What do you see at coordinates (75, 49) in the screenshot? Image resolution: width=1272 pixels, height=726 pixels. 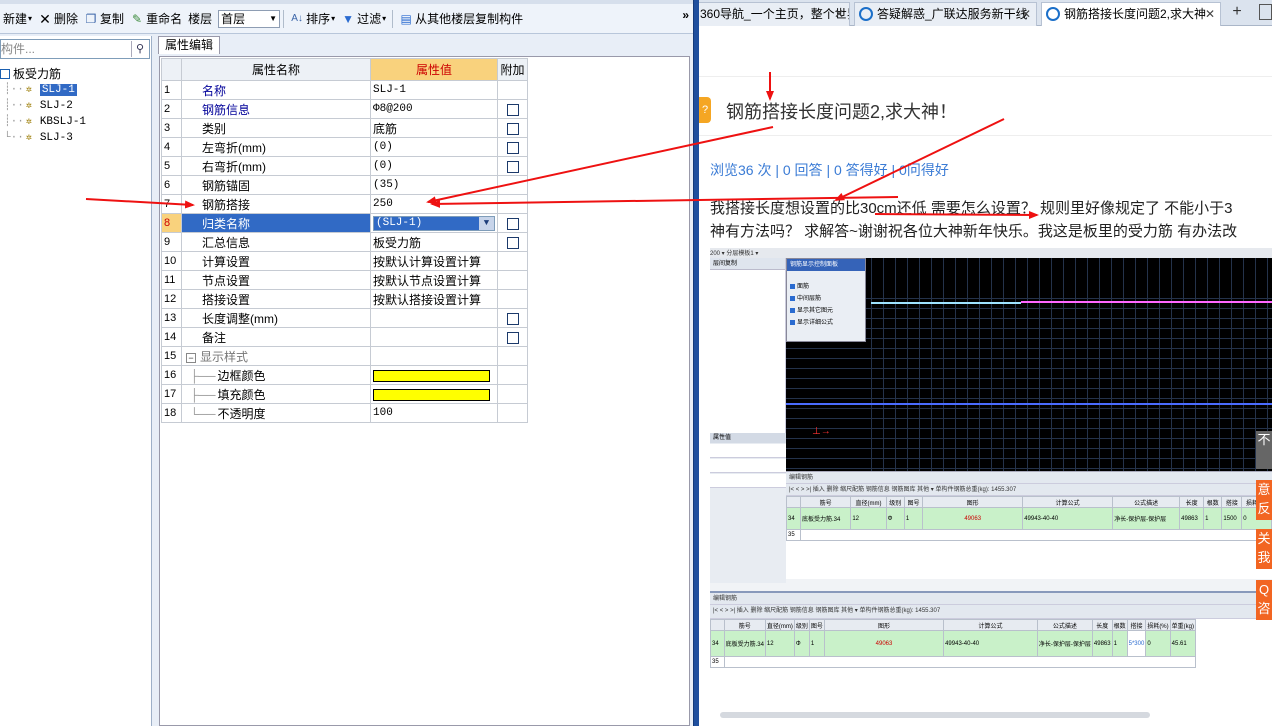 I see `component-search-input: 构件... ⚲` at bounding box center [75, 49].